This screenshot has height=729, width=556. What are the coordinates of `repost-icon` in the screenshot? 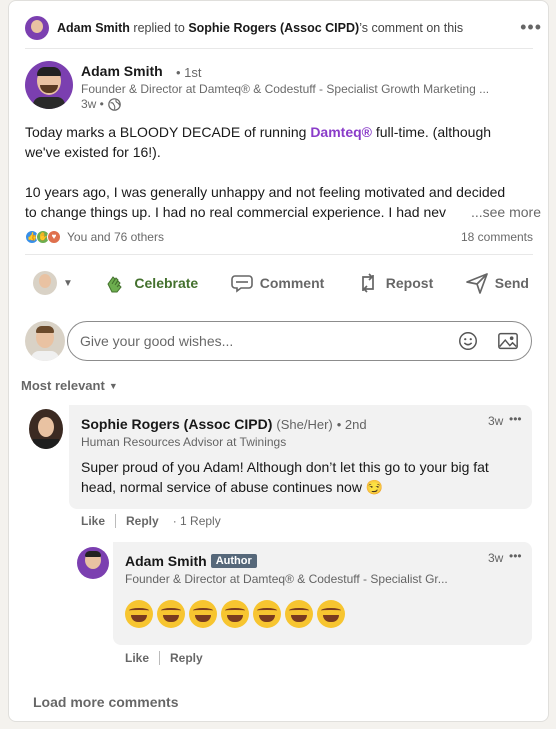 It's located at (368, 283).